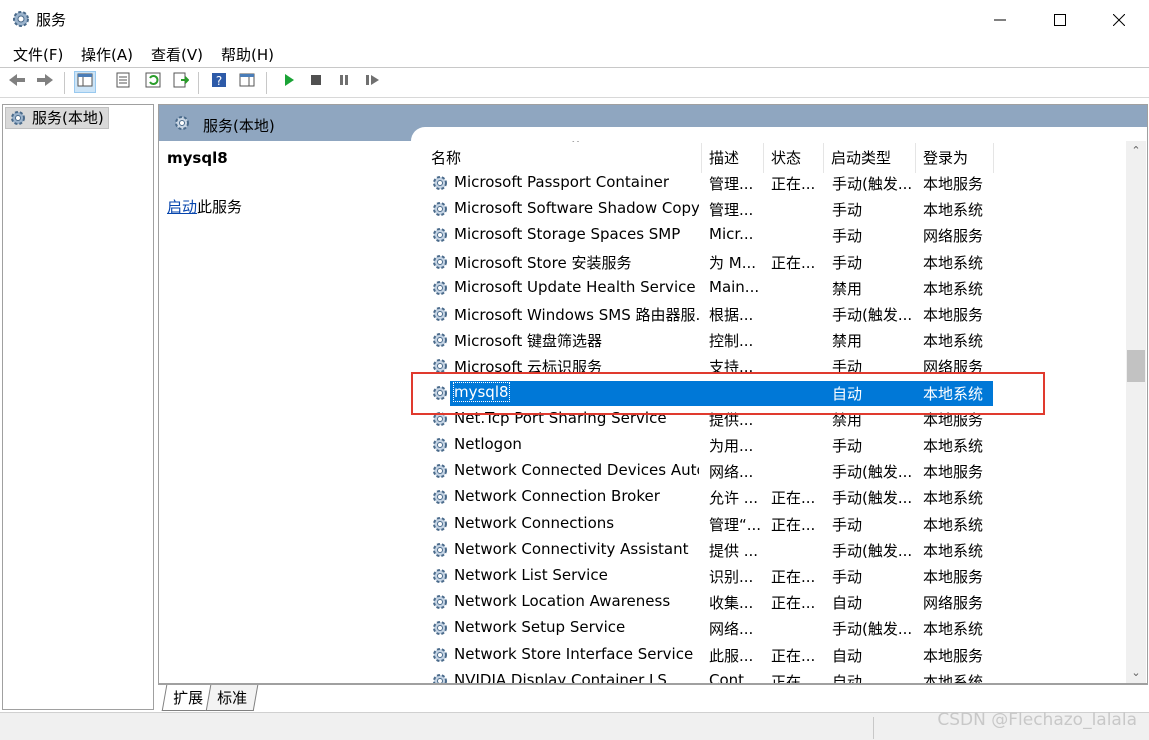 This screenshot has height=740, width=1149. What do you see at coordinates (562, 182) in the screenshot?
I see `service-name: Microsoft Passport Container` at bounding box center [562, 182].